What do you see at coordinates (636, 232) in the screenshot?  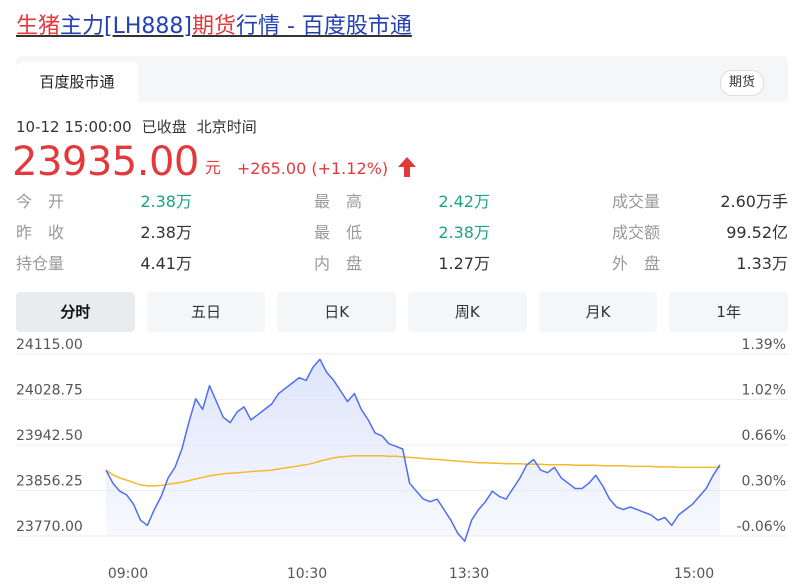 I see `stat-label: 成交额` at bounding box center [636, 232].